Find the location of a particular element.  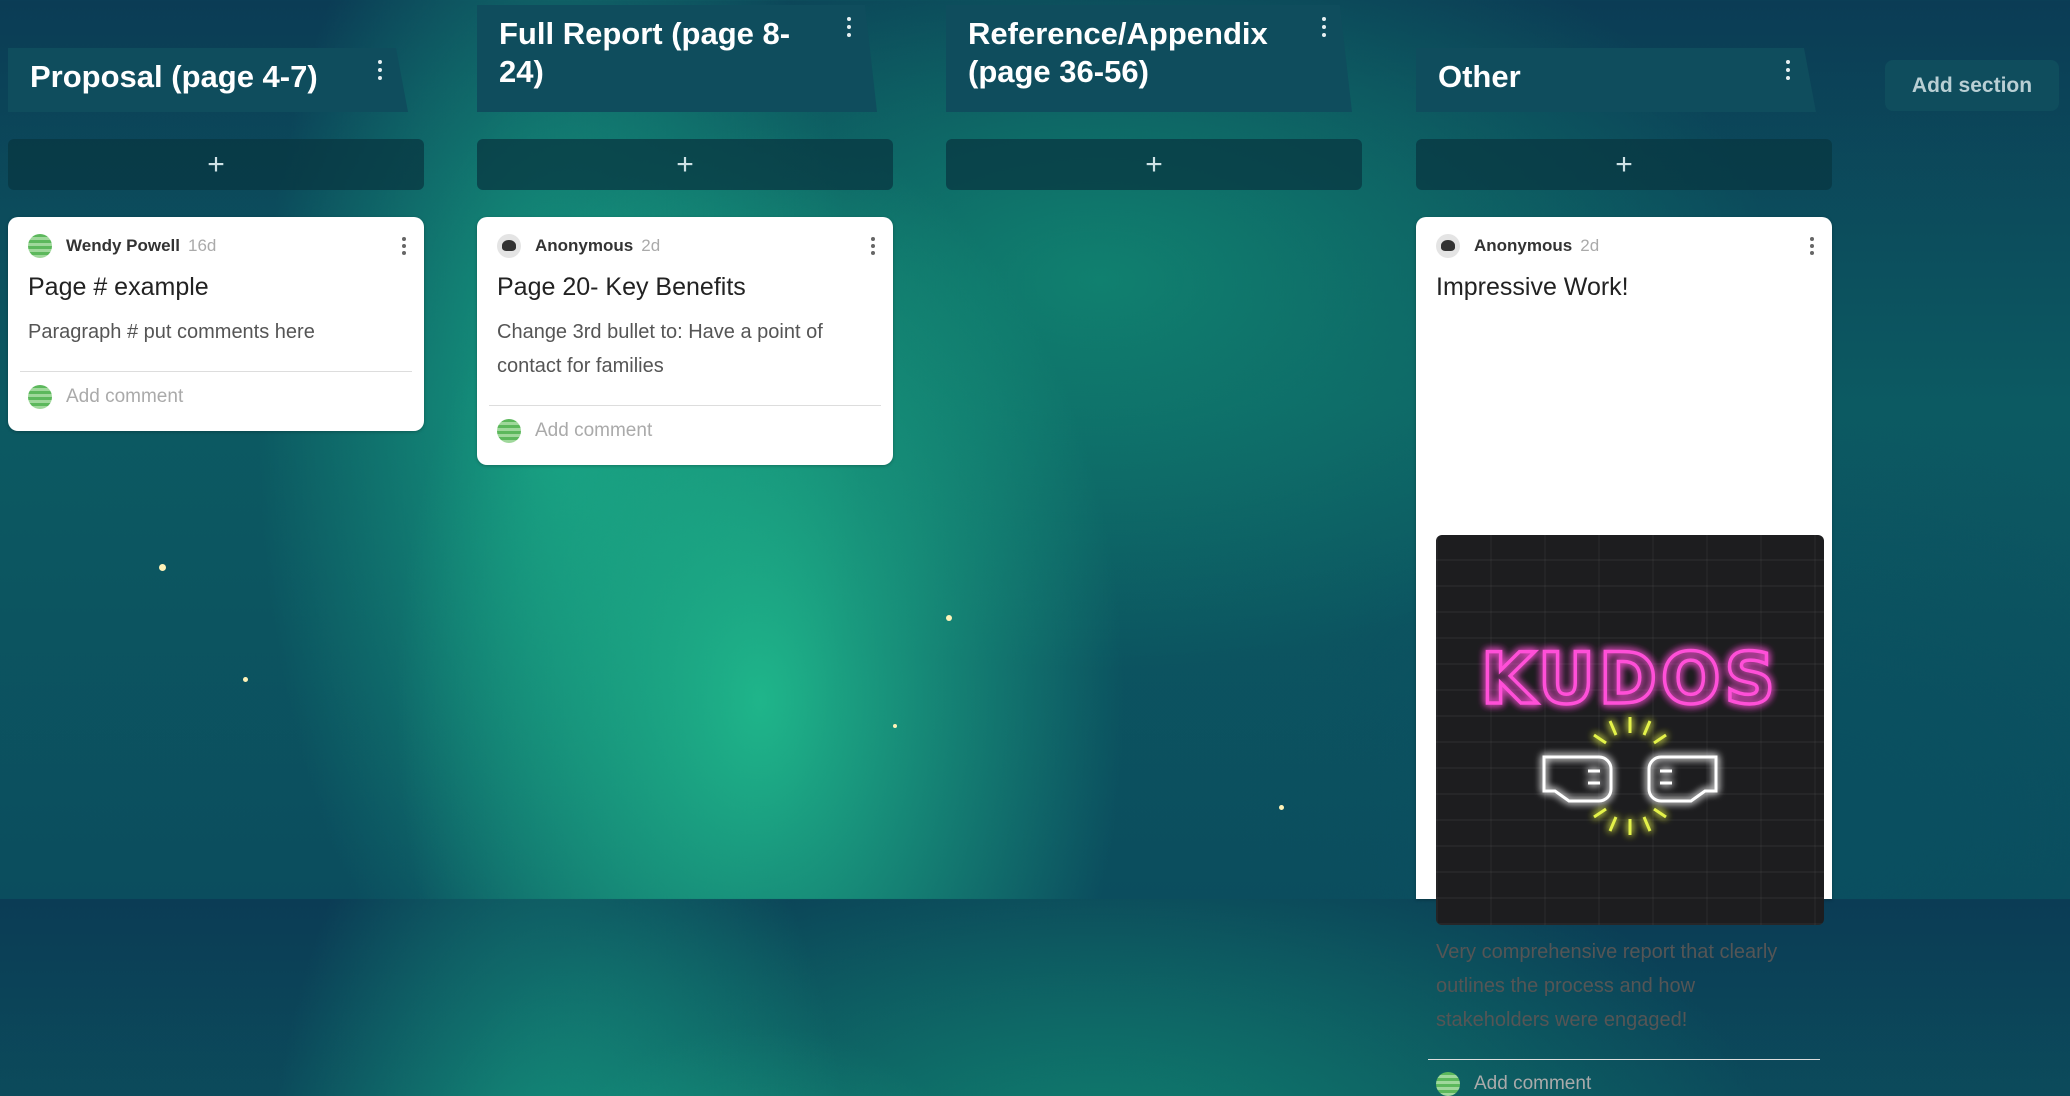

post-author: Wendy Powell is located at coordinates (123, 245).